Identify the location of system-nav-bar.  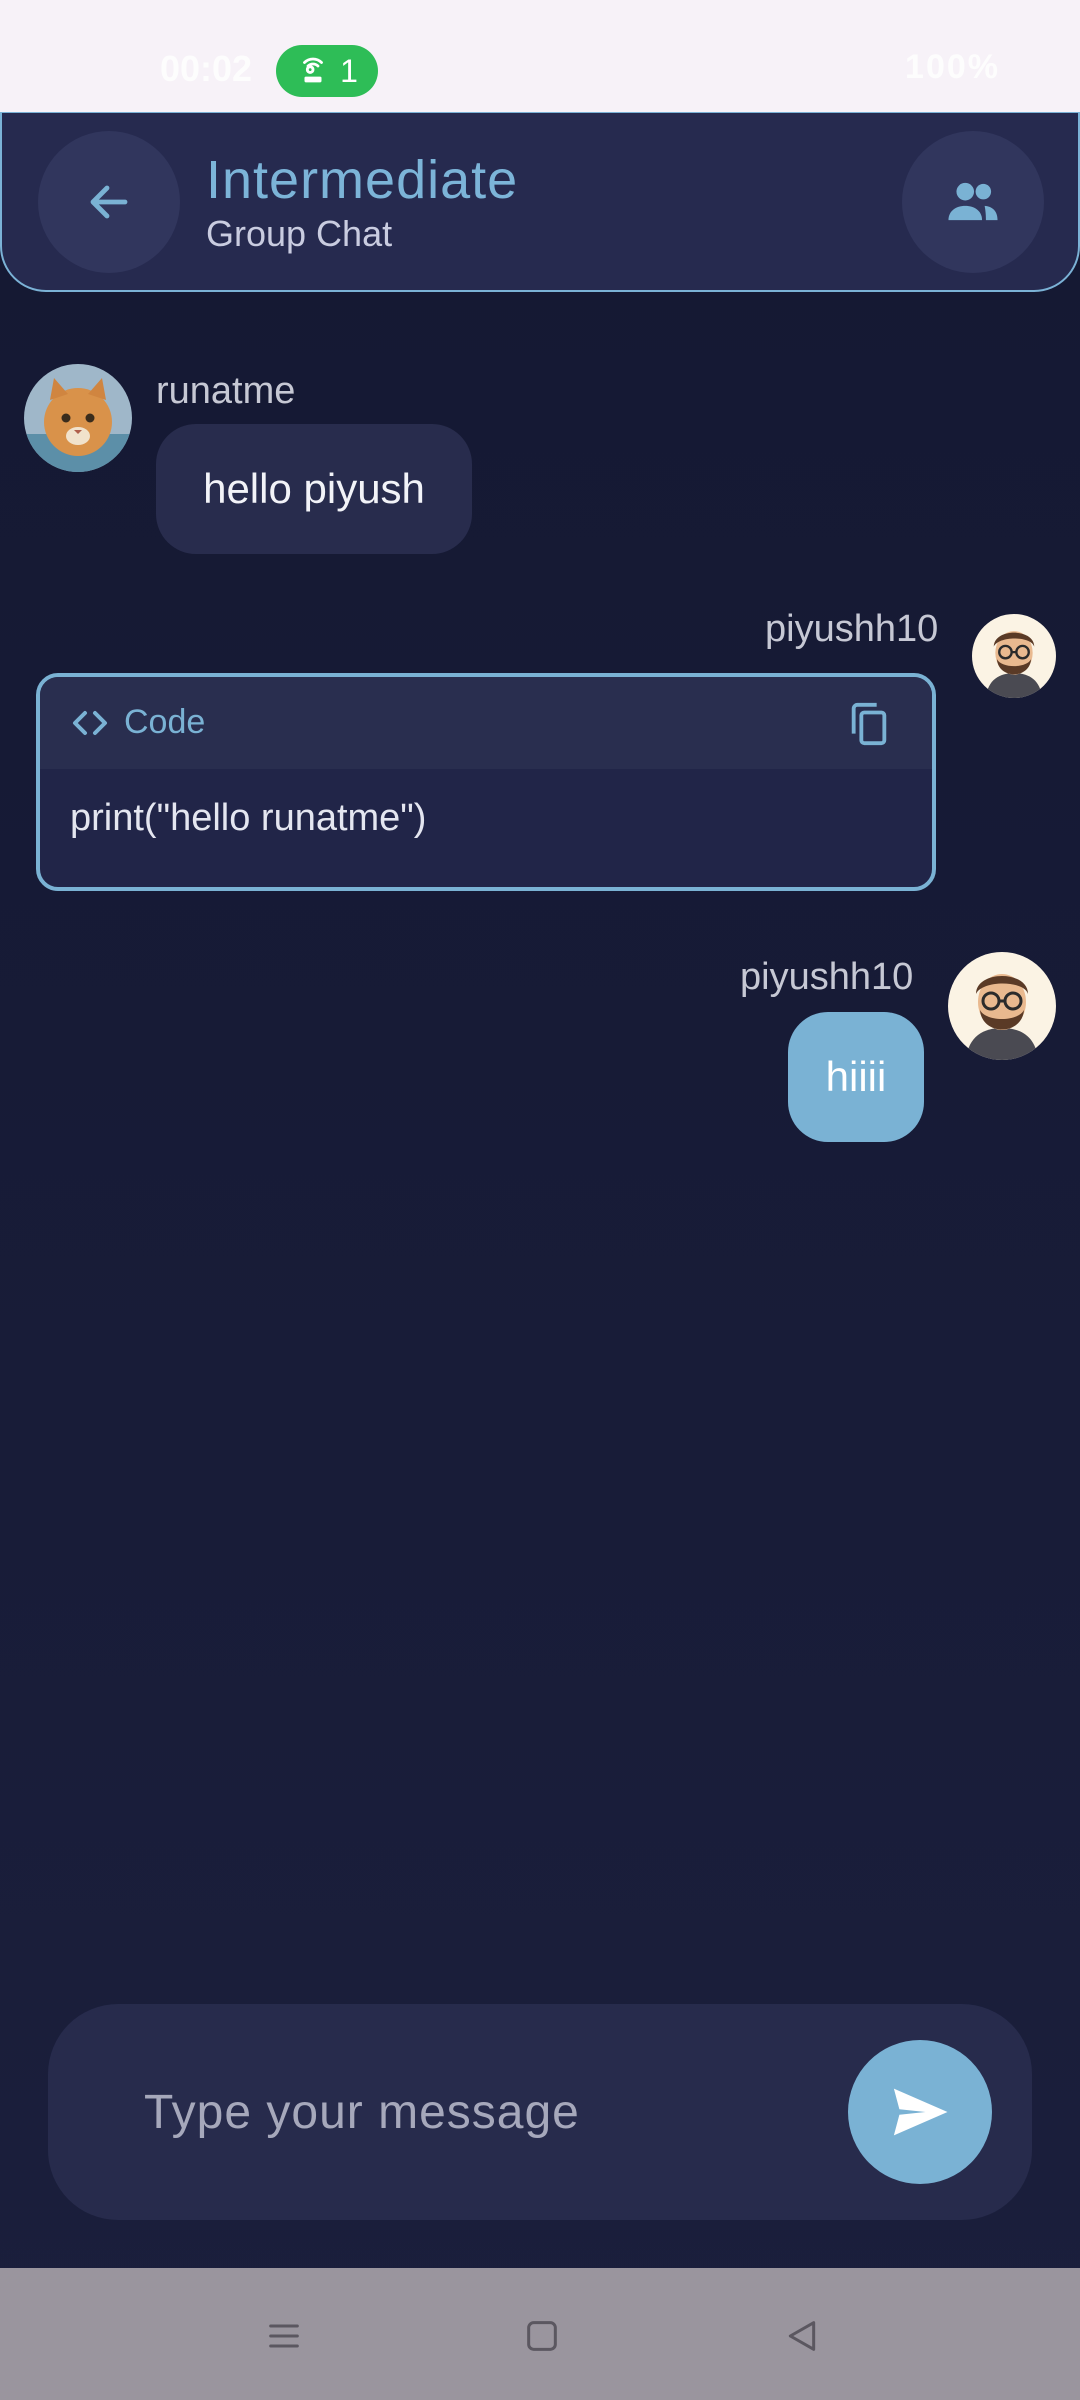
(540, 2334).